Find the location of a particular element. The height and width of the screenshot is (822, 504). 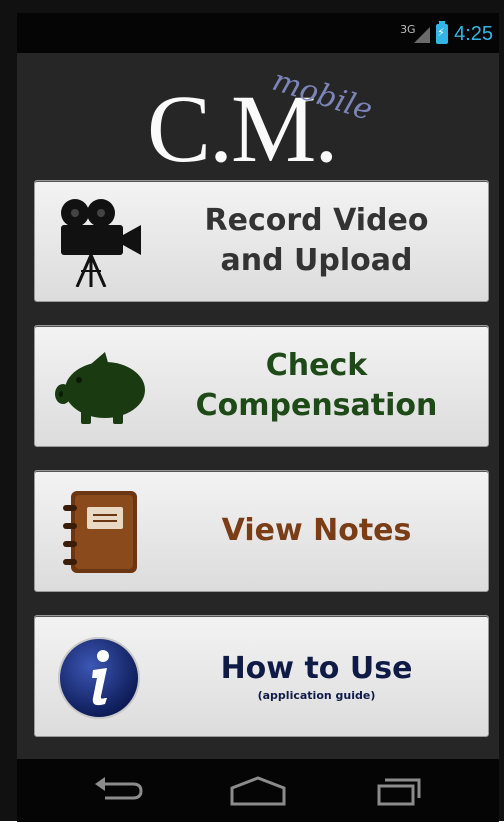

status-icons: 3G 4:25 is located at coordinates (446, 34).